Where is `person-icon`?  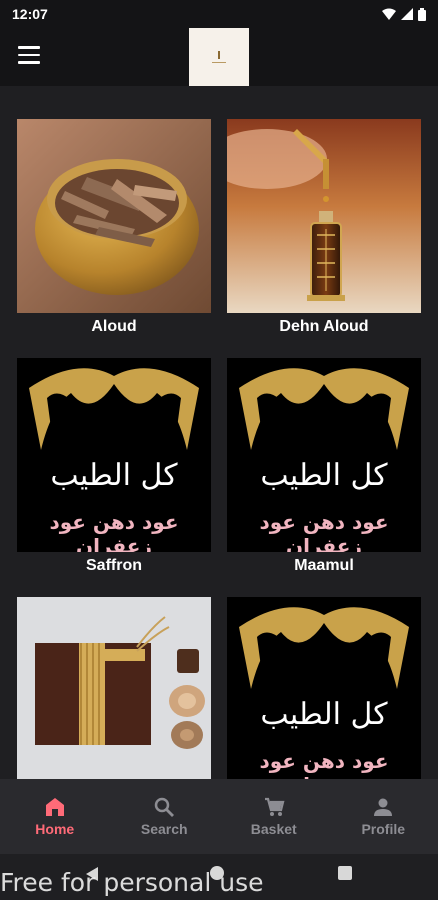 person-icon is located at coordinates (383, 807).